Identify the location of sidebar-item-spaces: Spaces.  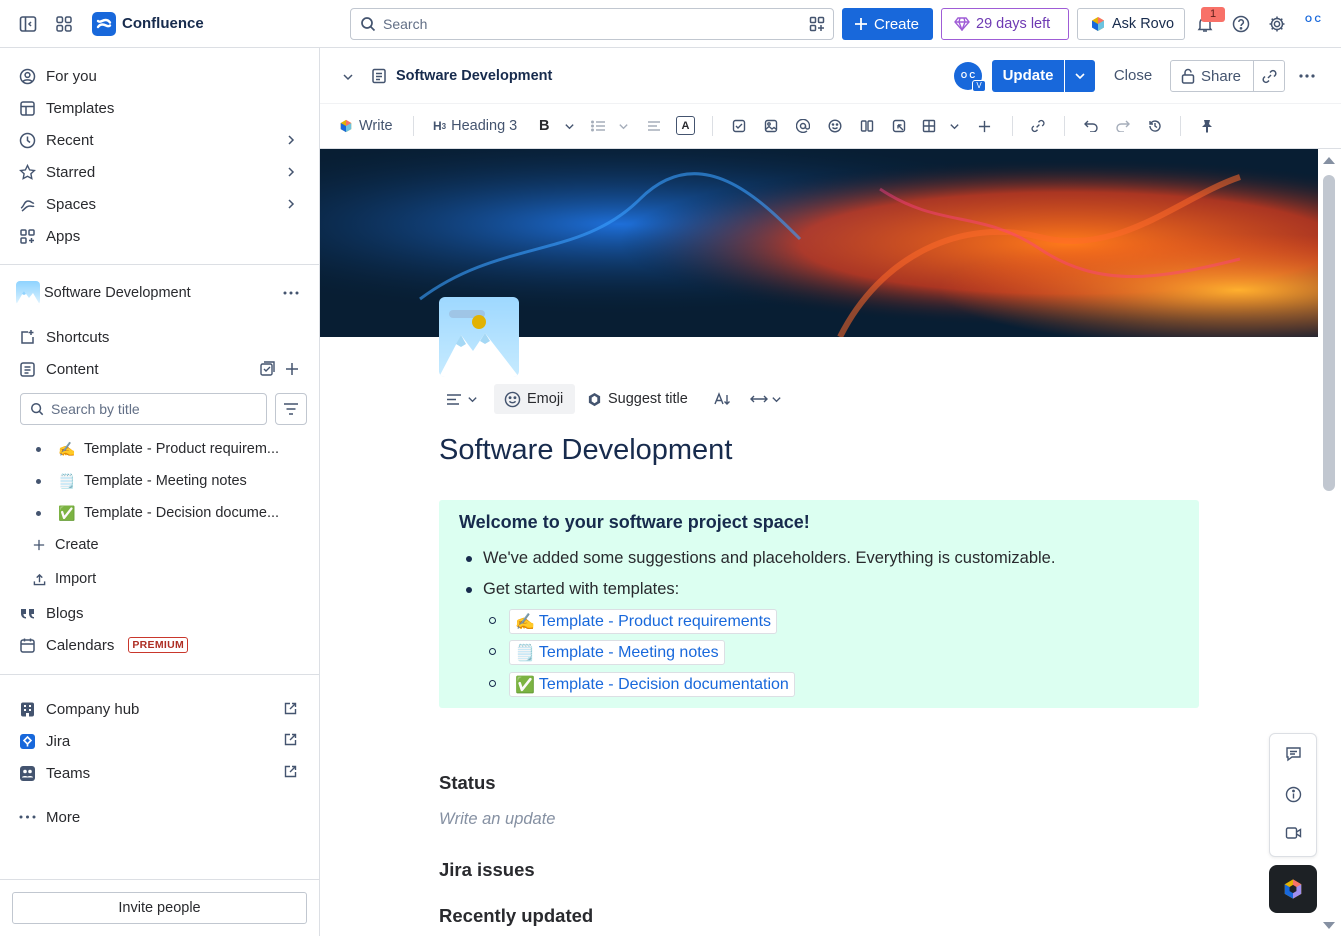
(57, 204).